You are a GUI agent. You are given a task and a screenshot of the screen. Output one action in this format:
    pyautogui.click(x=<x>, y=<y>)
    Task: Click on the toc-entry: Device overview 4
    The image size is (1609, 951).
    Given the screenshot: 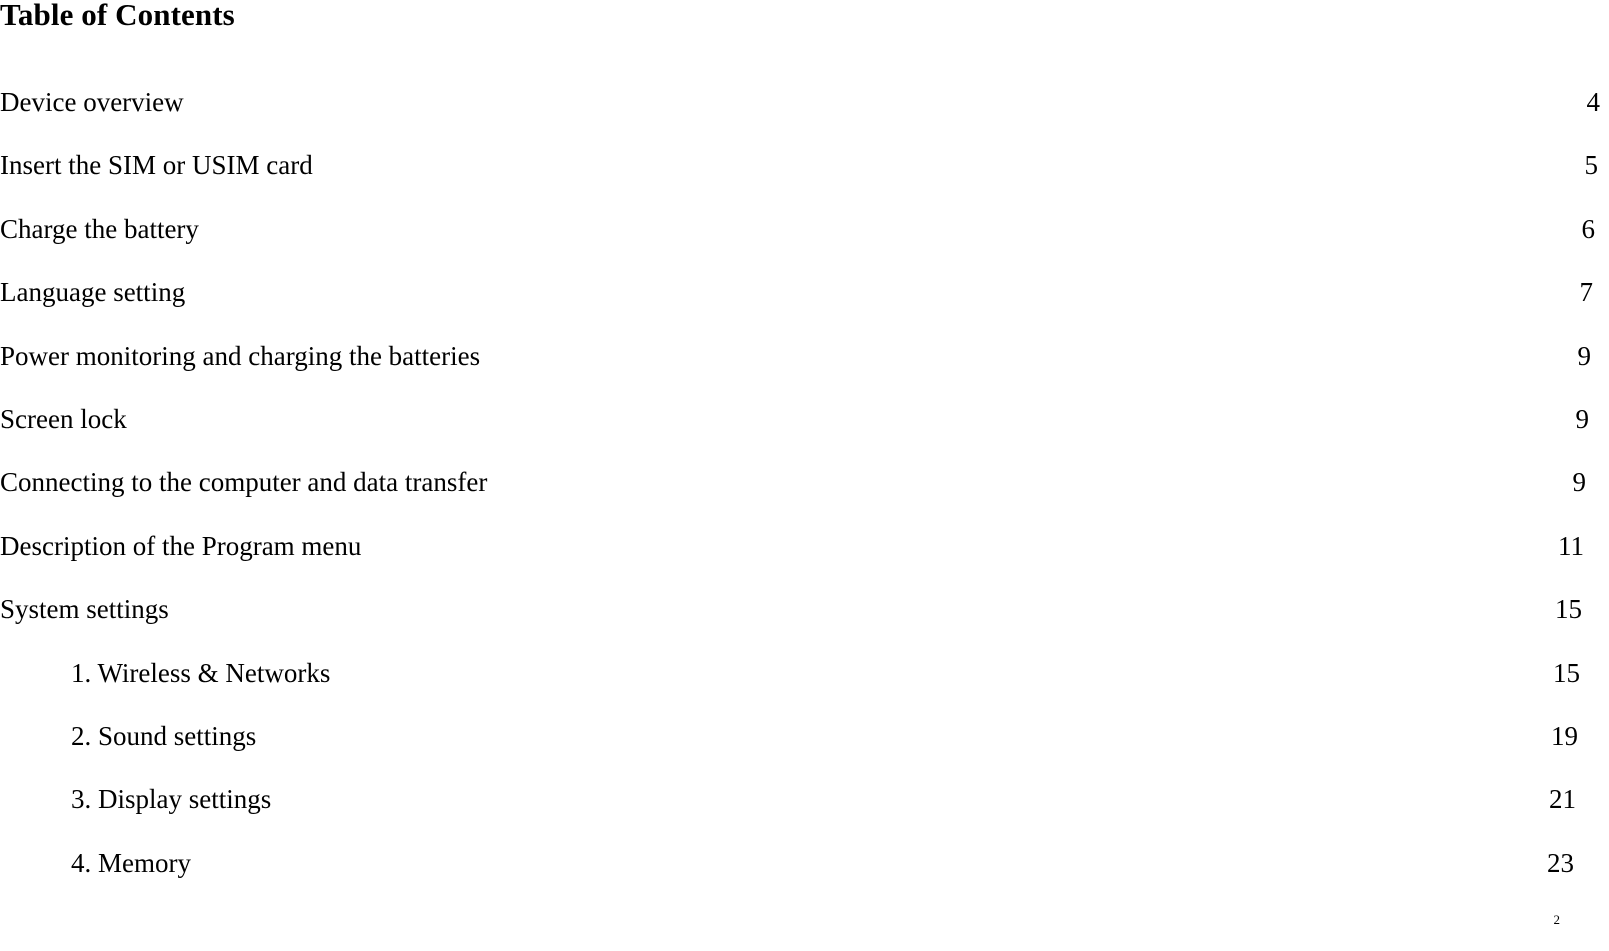 What is the action you would take?
    pyautogui.click(x=804, y=116)
    